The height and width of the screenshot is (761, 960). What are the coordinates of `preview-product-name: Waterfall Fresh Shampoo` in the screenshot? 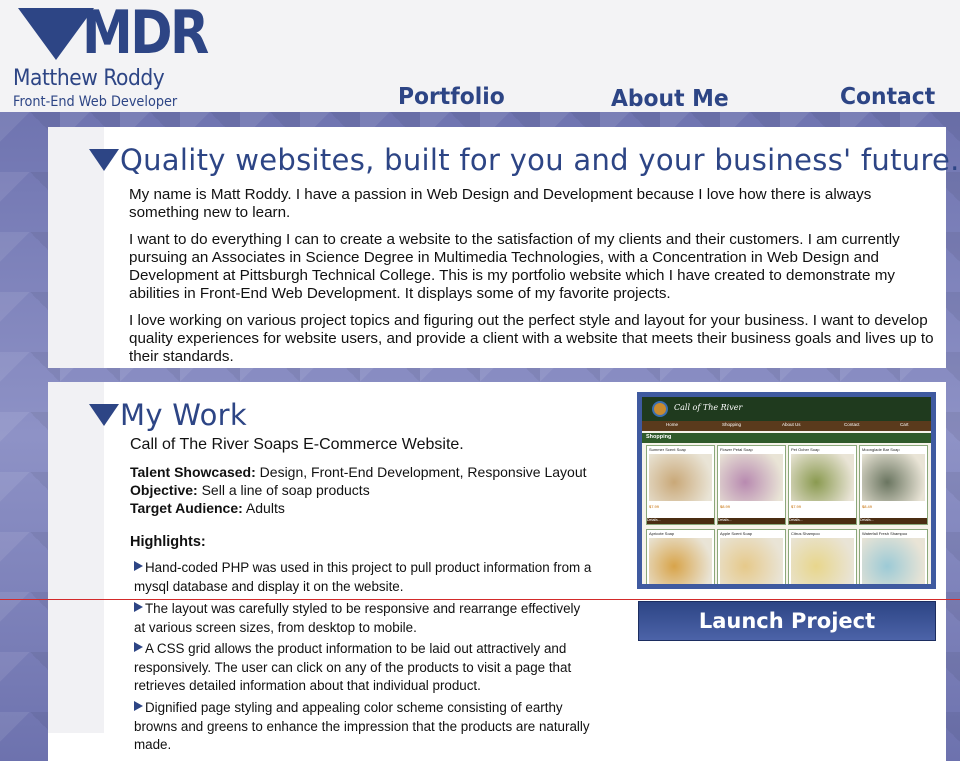 It's located at (885, 533).